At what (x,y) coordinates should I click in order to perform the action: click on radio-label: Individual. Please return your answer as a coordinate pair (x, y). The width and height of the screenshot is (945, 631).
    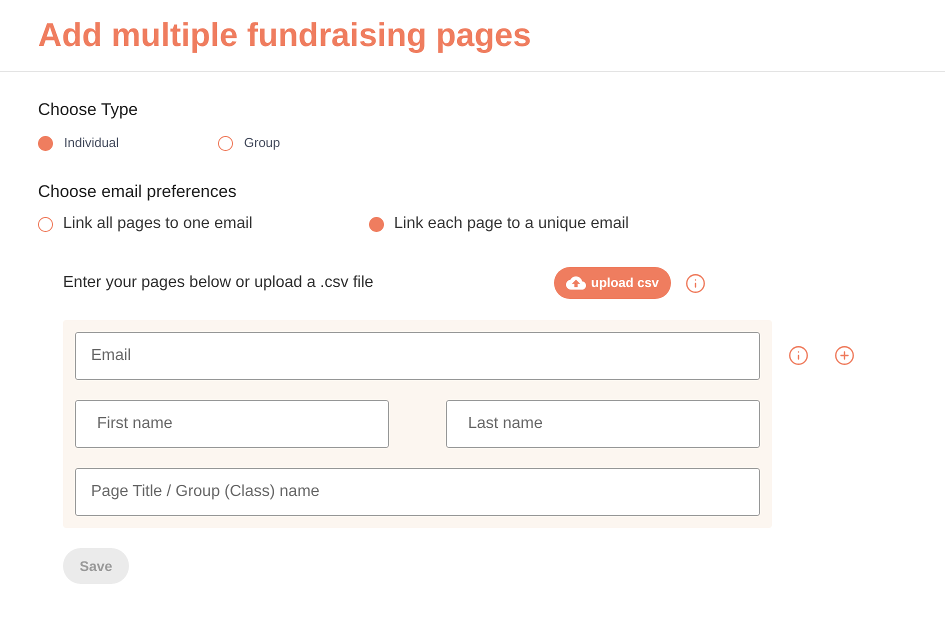
    Looking at the image, I should click on (91, 143).